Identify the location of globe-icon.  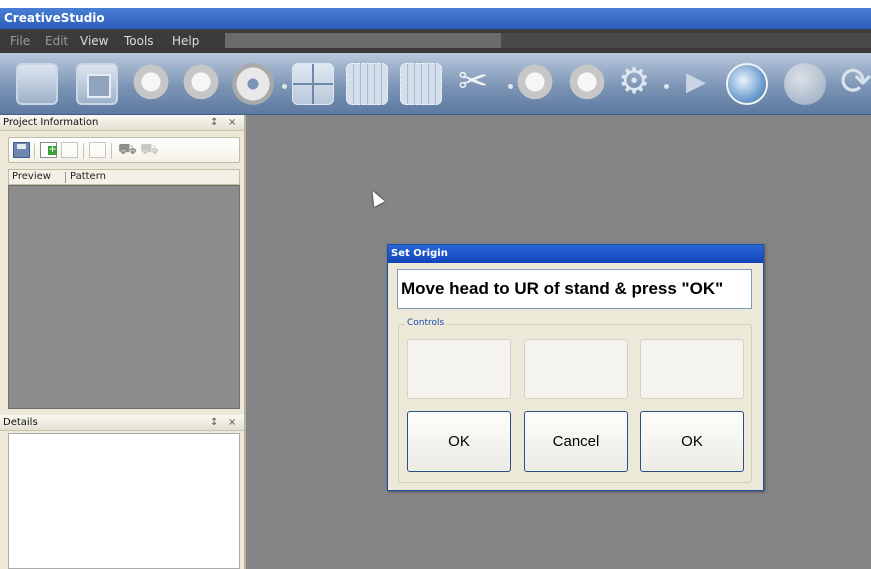
(805, 84).